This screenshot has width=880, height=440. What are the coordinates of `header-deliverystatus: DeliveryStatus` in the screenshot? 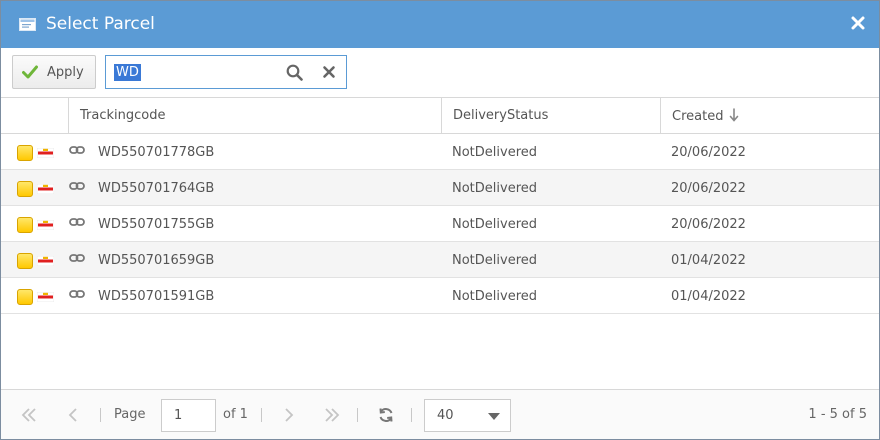 It's located at (550, 116).